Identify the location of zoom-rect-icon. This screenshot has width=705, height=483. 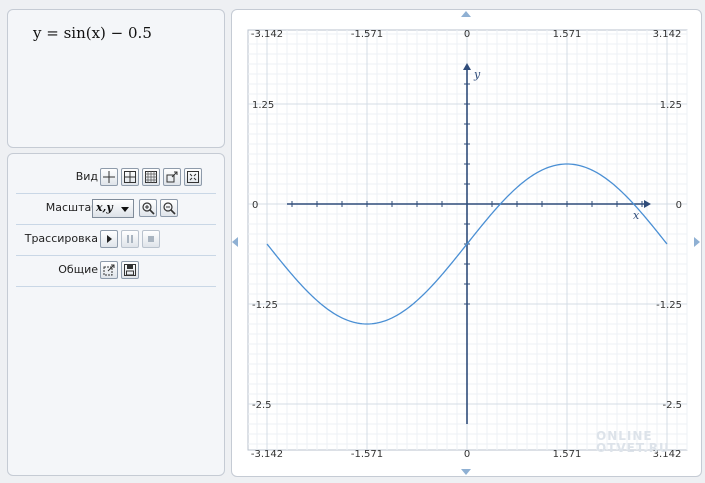
(172, 177).